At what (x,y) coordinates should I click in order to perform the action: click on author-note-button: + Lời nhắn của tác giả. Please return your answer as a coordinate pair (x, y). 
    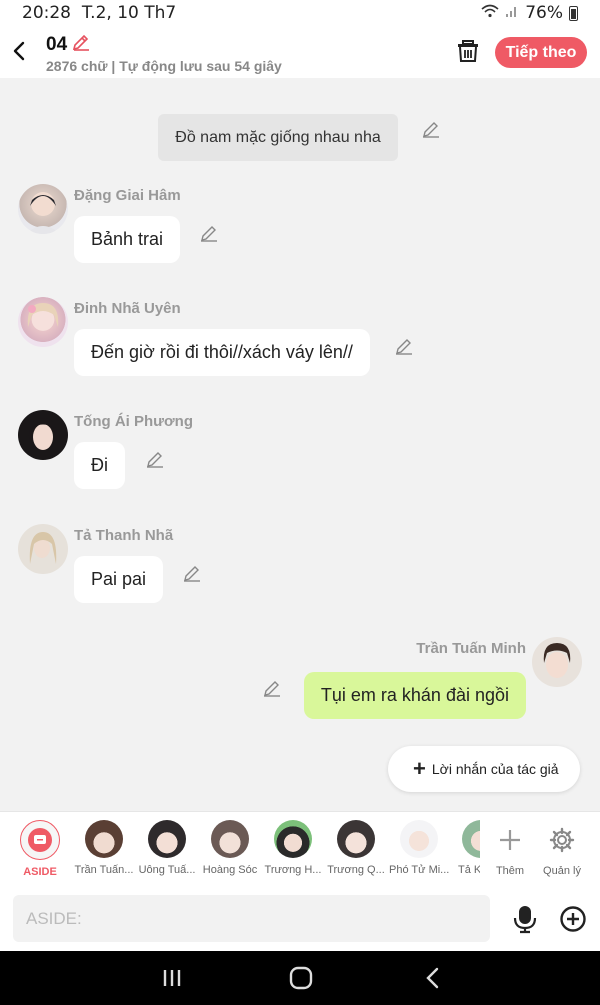
    Looking at the image, I should click on (484, 769).